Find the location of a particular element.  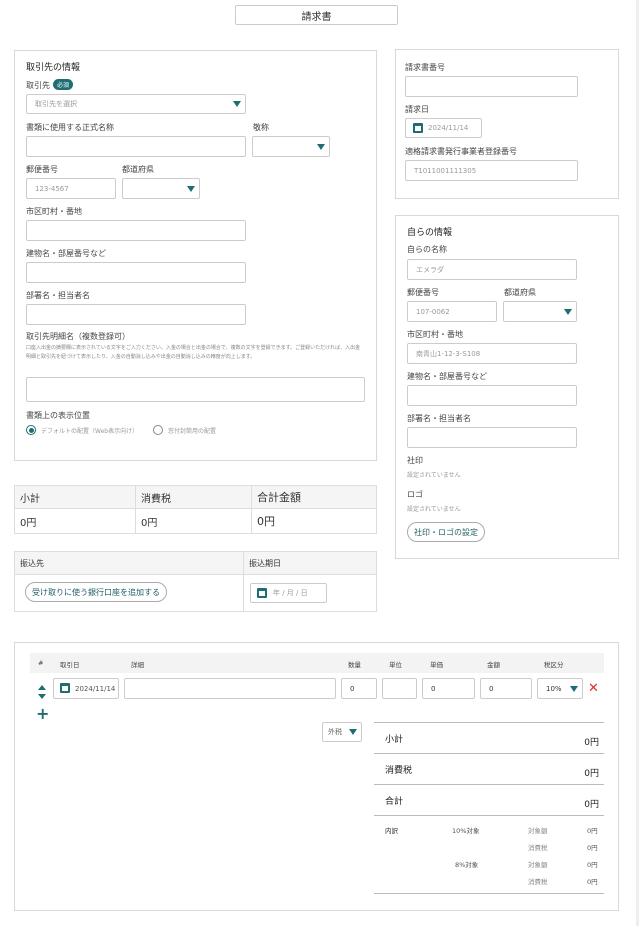

client-section-title: 取引先の情報 is located at coordinates (53, 68).